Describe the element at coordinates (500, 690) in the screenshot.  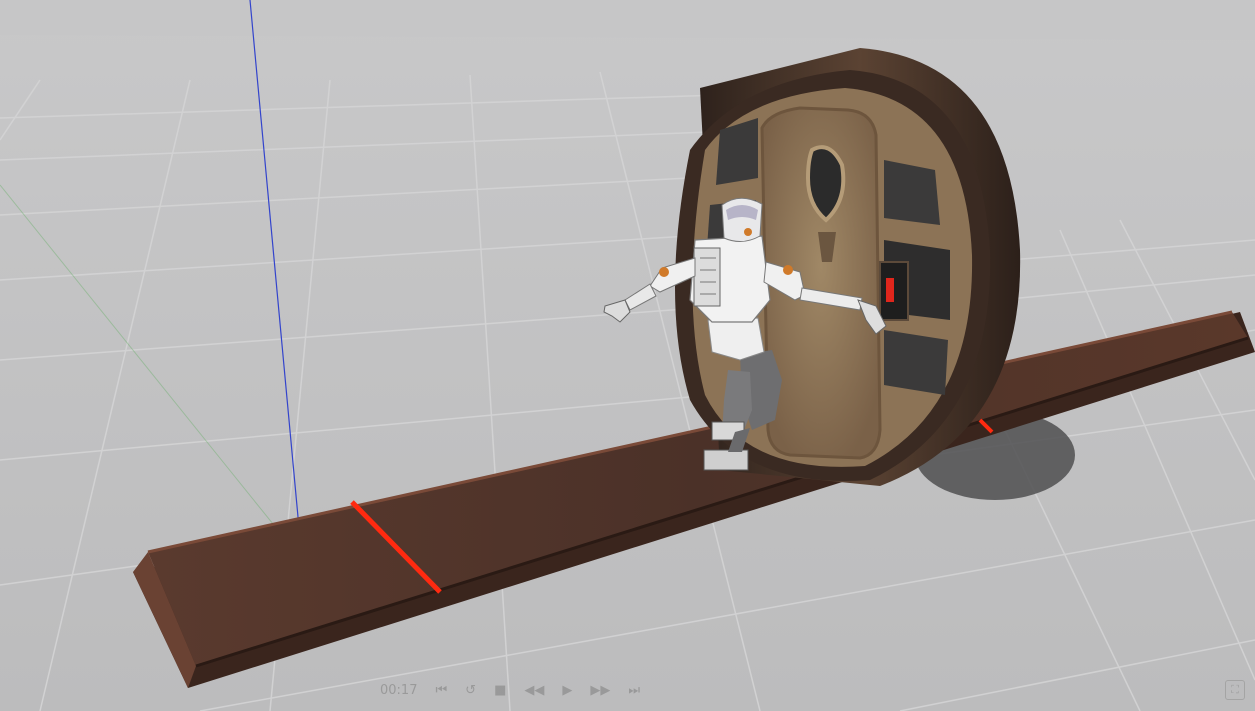
I see `stop-icon: ■` at that location.